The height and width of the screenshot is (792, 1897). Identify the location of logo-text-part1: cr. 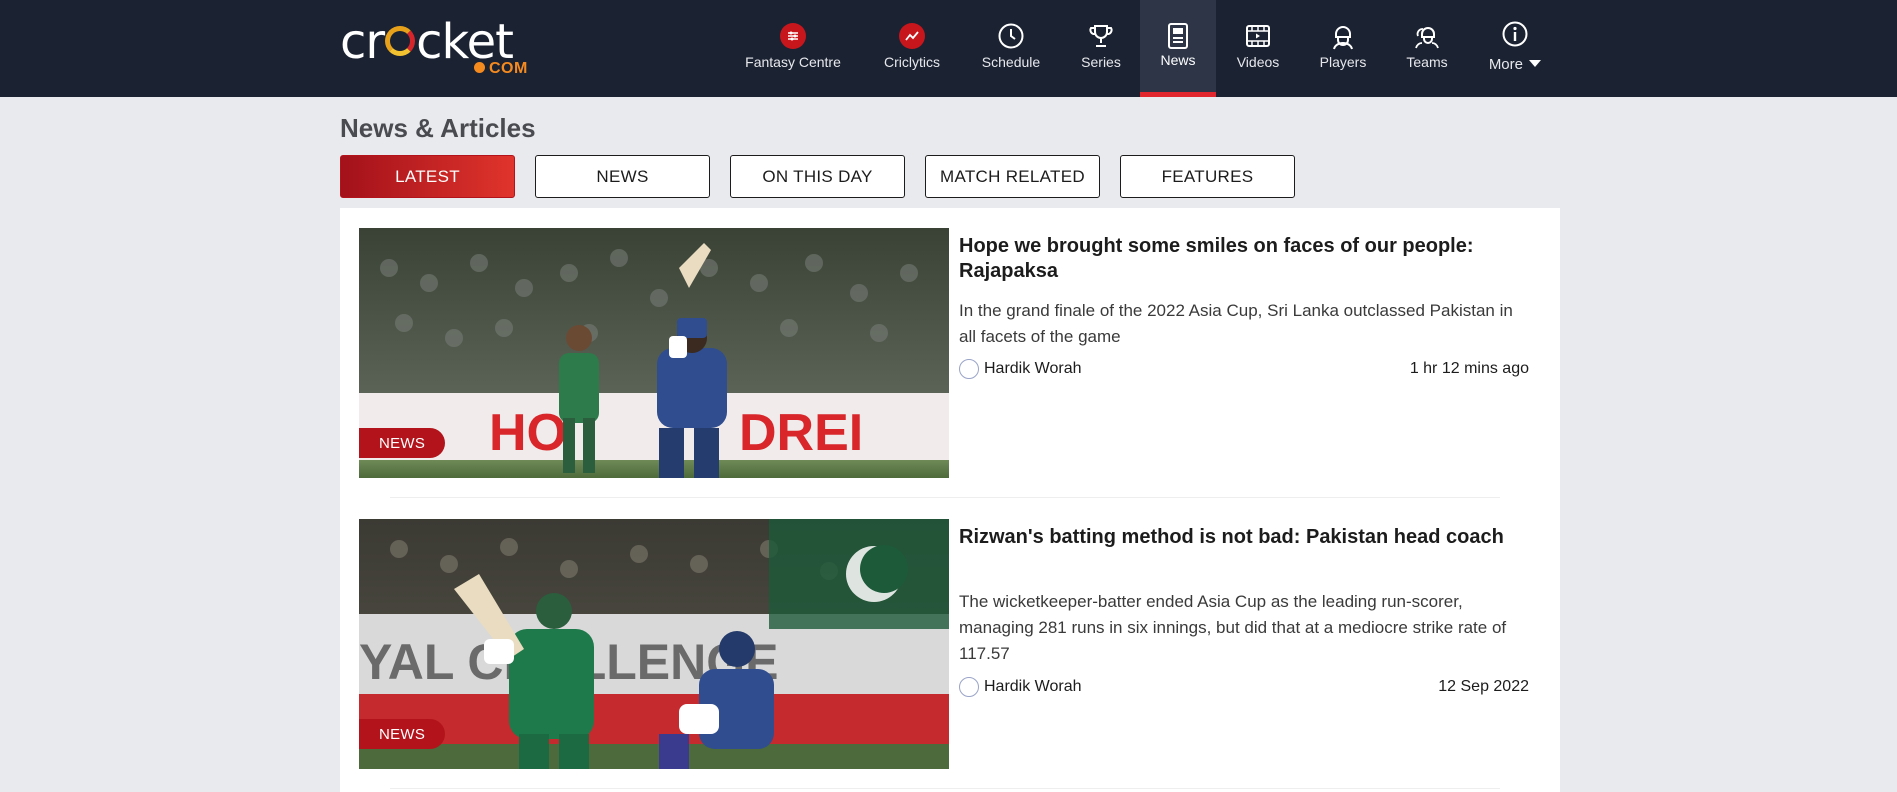
(362, 42).